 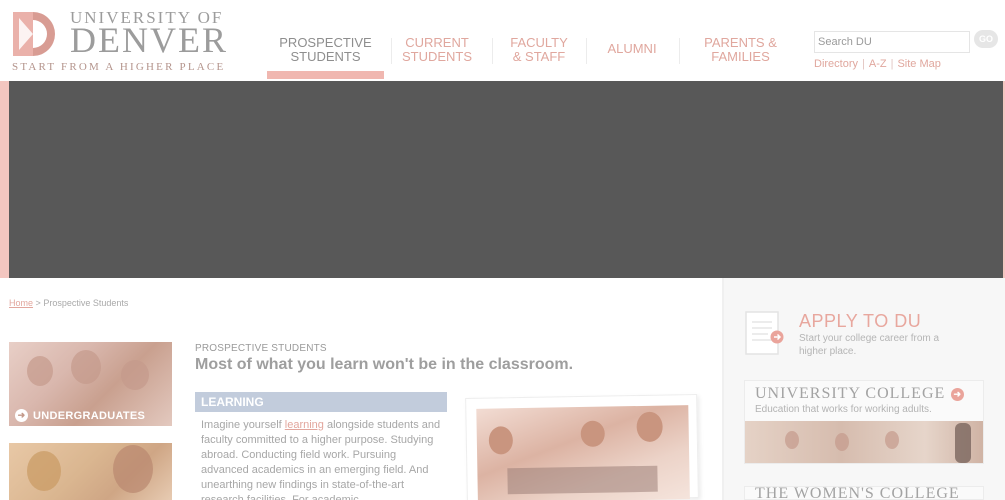 I want to click on a-z-link: A-Z, so click(x=878, y=64).